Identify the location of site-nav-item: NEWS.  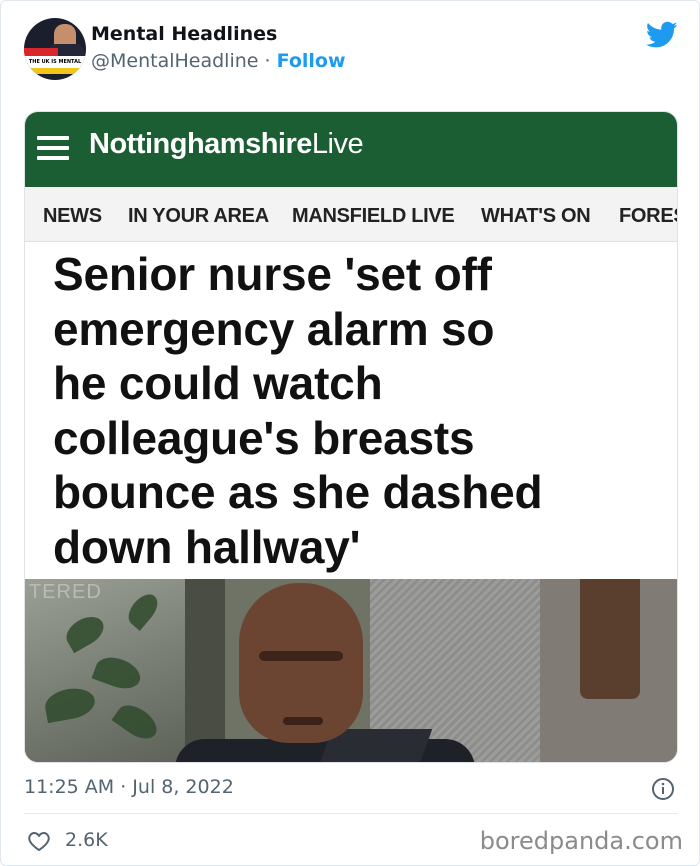
(72, 216).